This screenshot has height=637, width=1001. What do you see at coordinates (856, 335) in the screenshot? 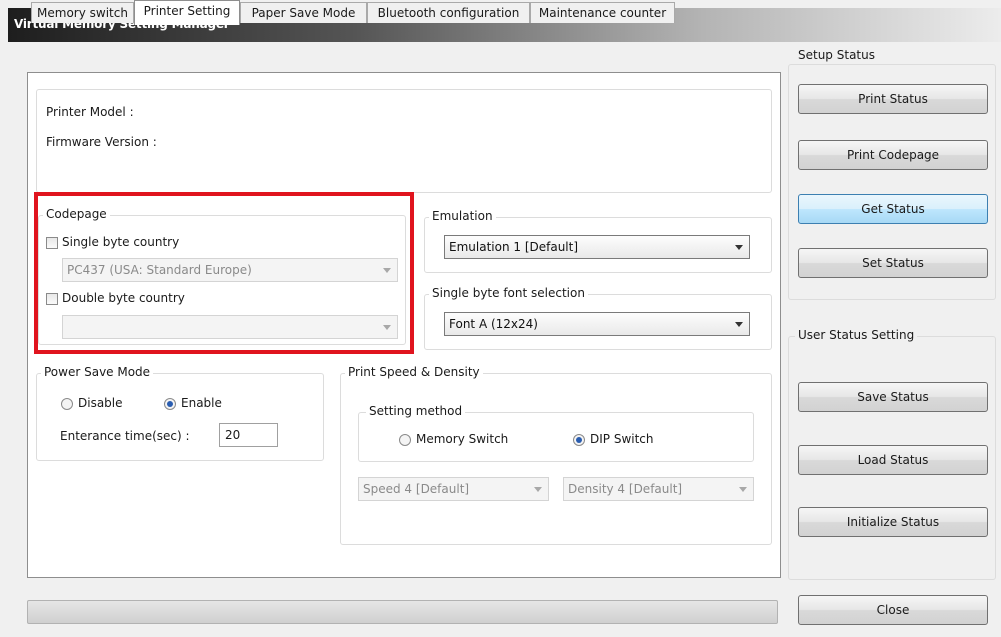
I see `user-status-title: User Status Setting` at bounding box center [856, 335].